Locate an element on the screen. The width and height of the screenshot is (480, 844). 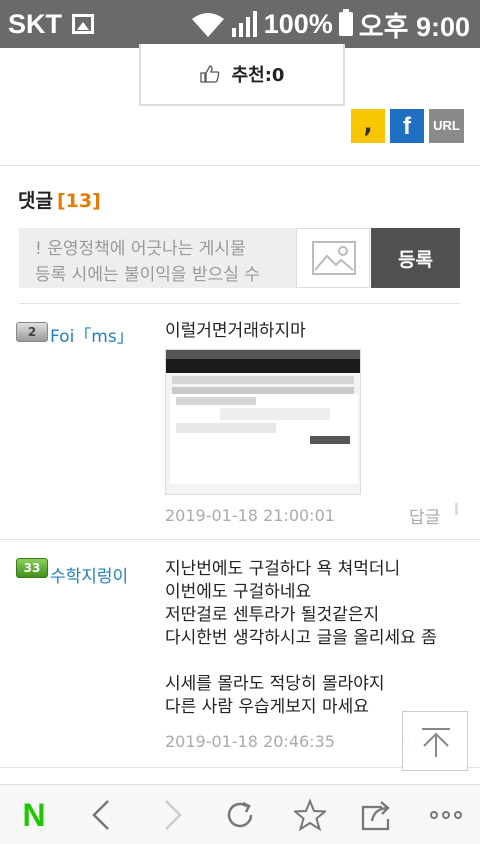
arrow-up-icon is located at coordinates (436, 742).